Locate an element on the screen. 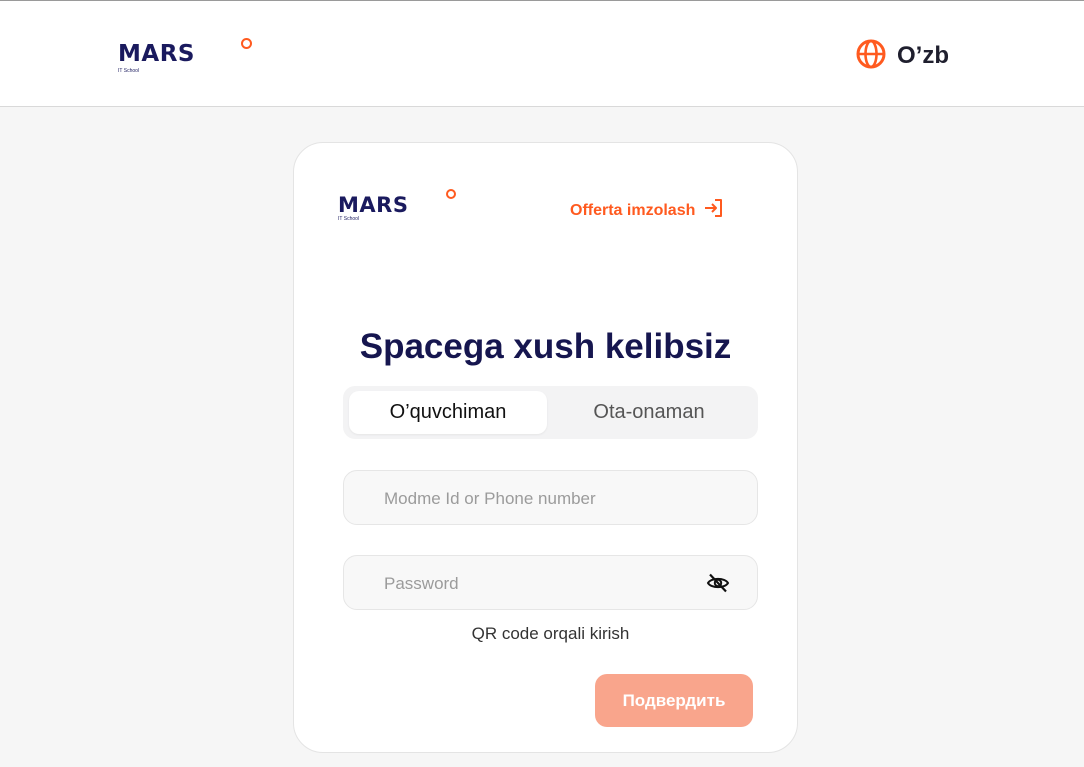  role-tabs: O’quvchiman Ota-onaman is located at coordinates (550, 412).